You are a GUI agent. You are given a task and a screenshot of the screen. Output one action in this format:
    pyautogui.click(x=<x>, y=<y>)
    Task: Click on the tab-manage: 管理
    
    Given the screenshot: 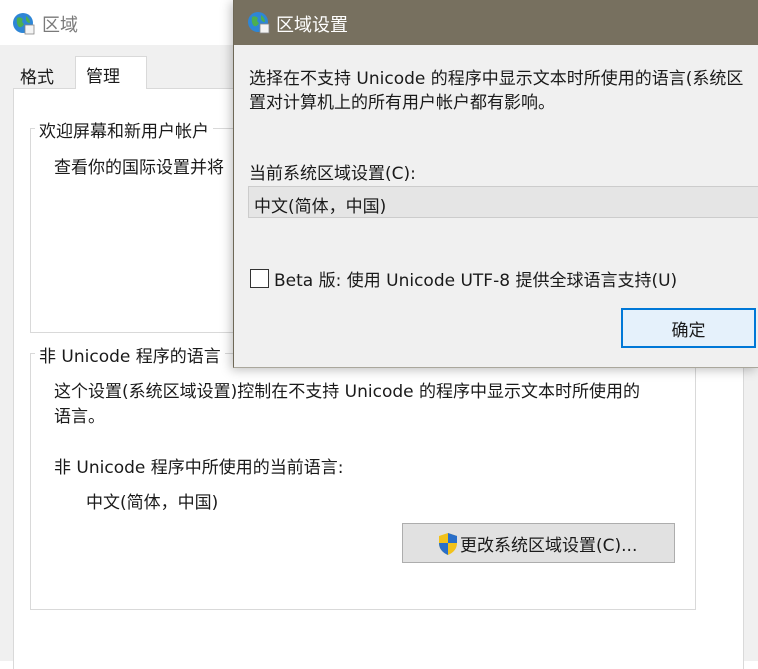 What is the action you would take?
    pyautogui.click(x=111, y=73)
    